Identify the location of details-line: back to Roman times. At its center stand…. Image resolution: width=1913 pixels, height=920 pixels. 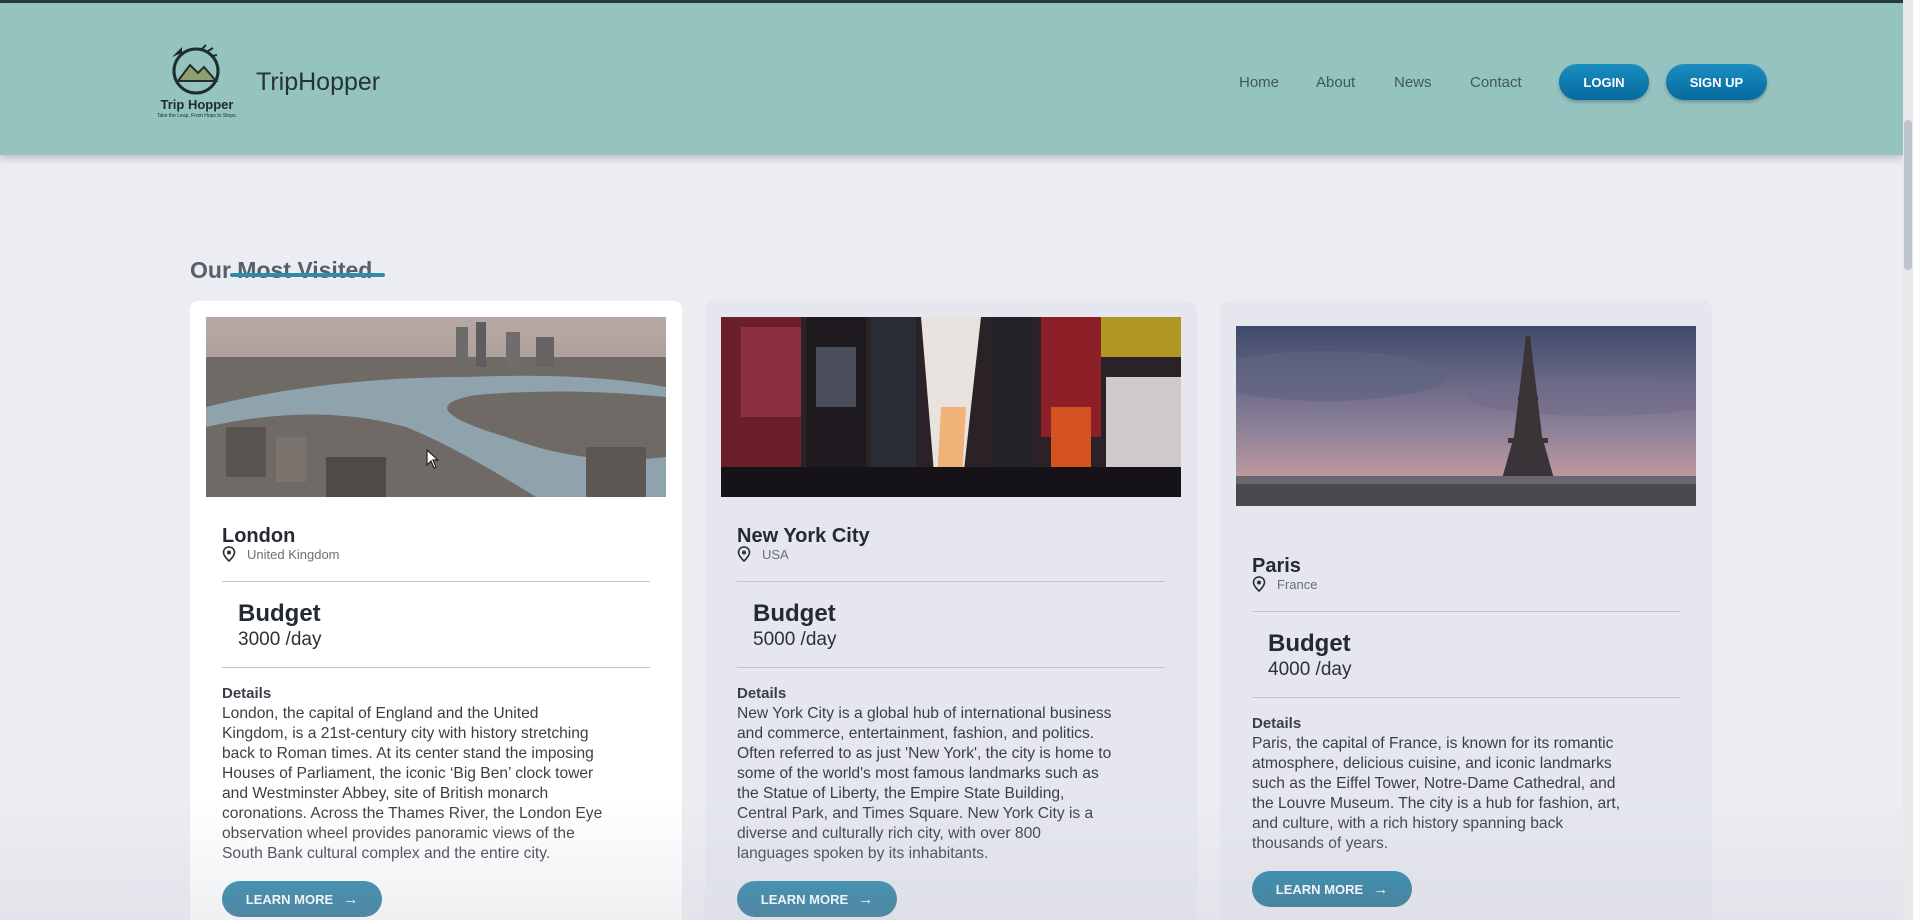
(408, 753).